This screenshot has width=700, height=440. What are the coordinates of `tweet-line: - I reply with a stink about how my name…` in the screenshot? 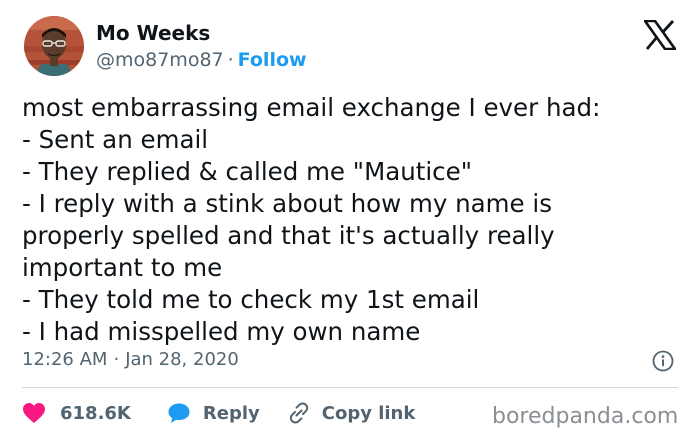 It's located at (287, 203).